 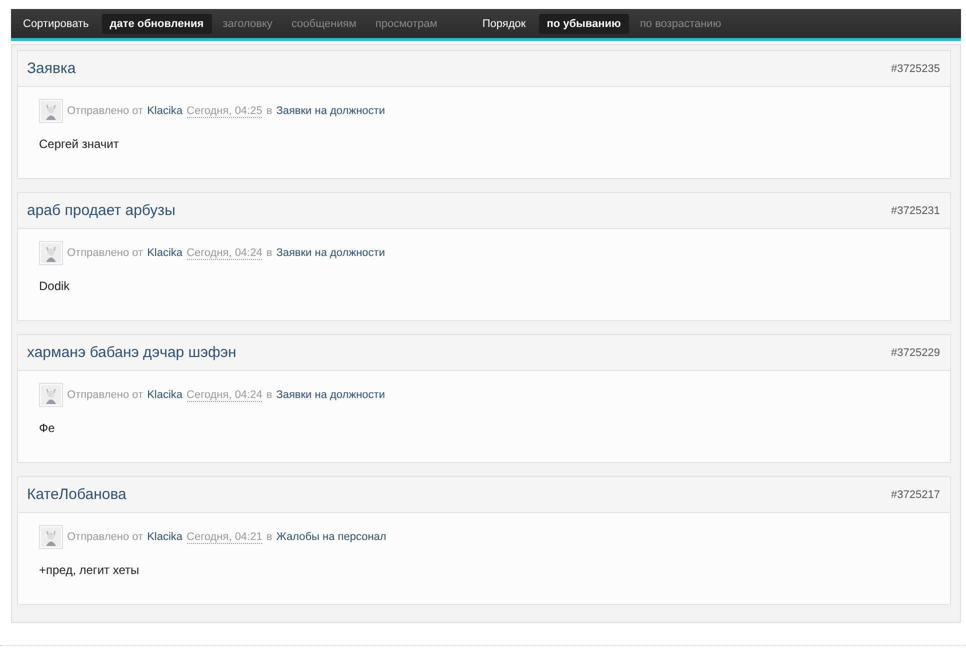 I want to click on topic-id: #3725217, so click(x=915, y=494).